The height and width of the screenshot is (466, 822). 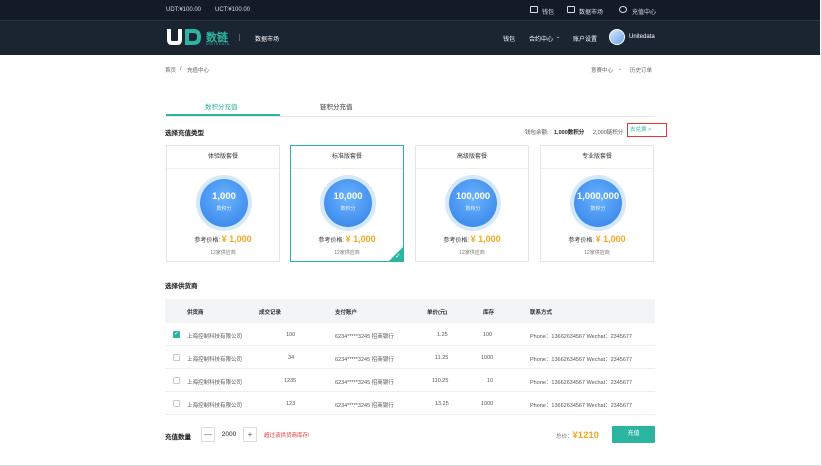 I want to click on package-amount: 1,000, so click(x=224, y=196).